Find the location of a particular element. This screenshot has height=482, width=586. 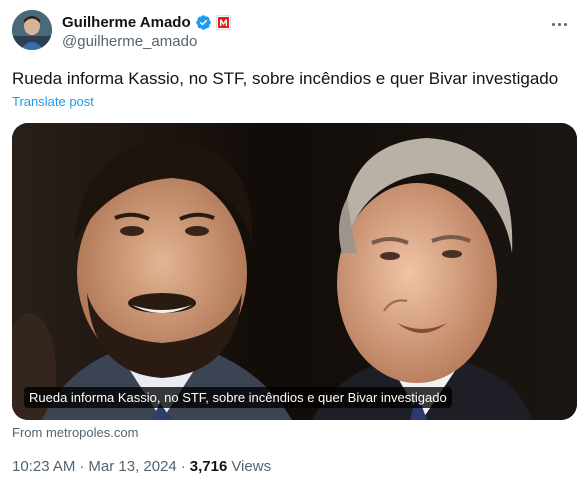

views-count: 3,716 is located at coordinates (208, 466).